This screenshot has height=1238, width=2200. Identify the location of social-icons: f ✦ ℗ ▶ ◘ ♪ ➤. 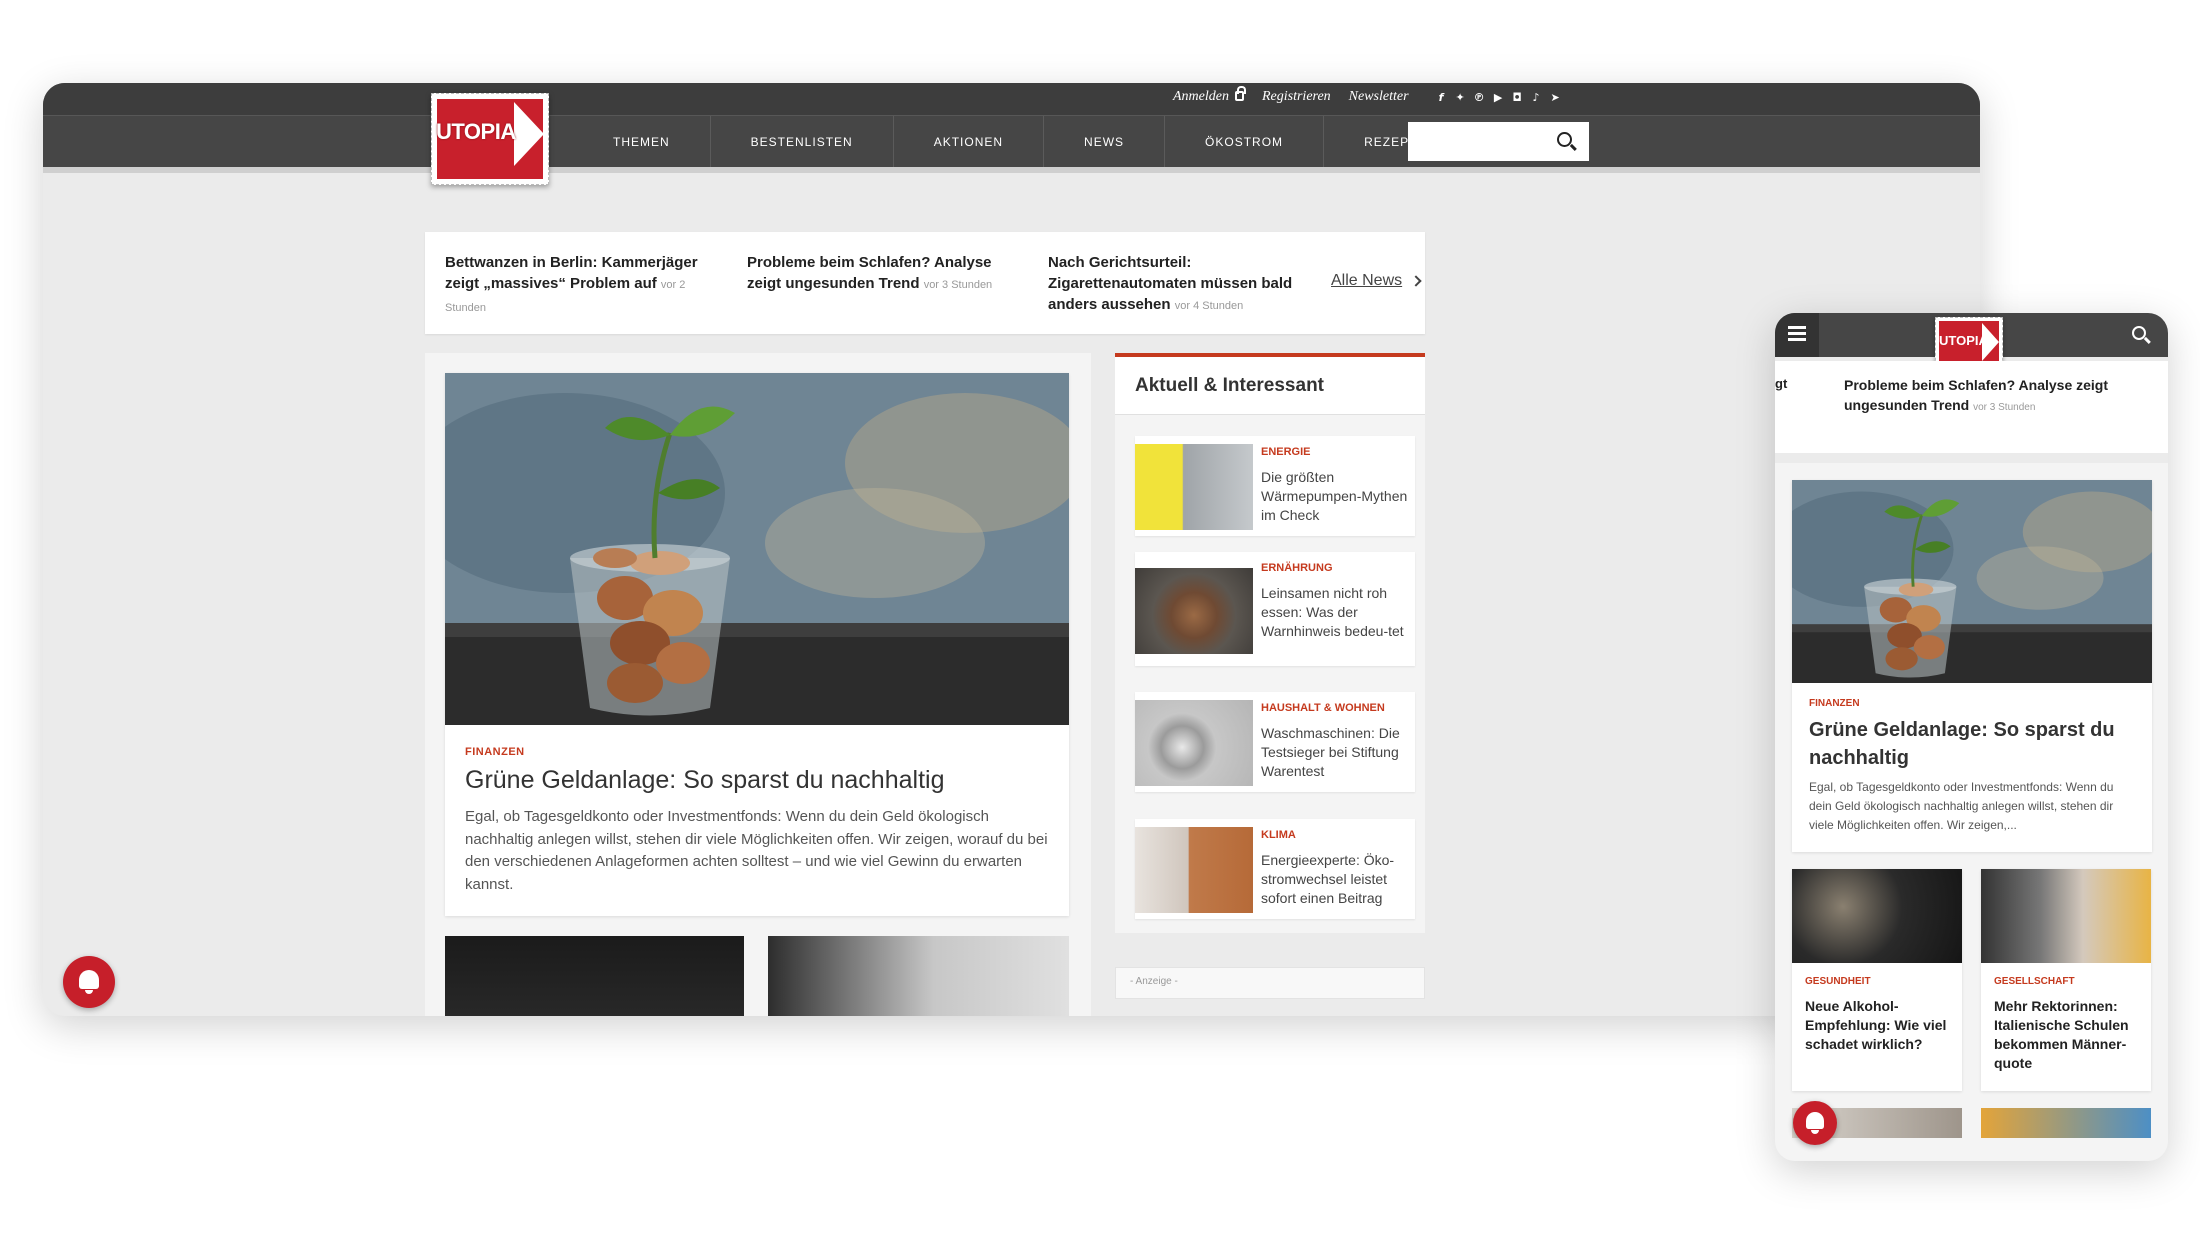
(1498, 97).